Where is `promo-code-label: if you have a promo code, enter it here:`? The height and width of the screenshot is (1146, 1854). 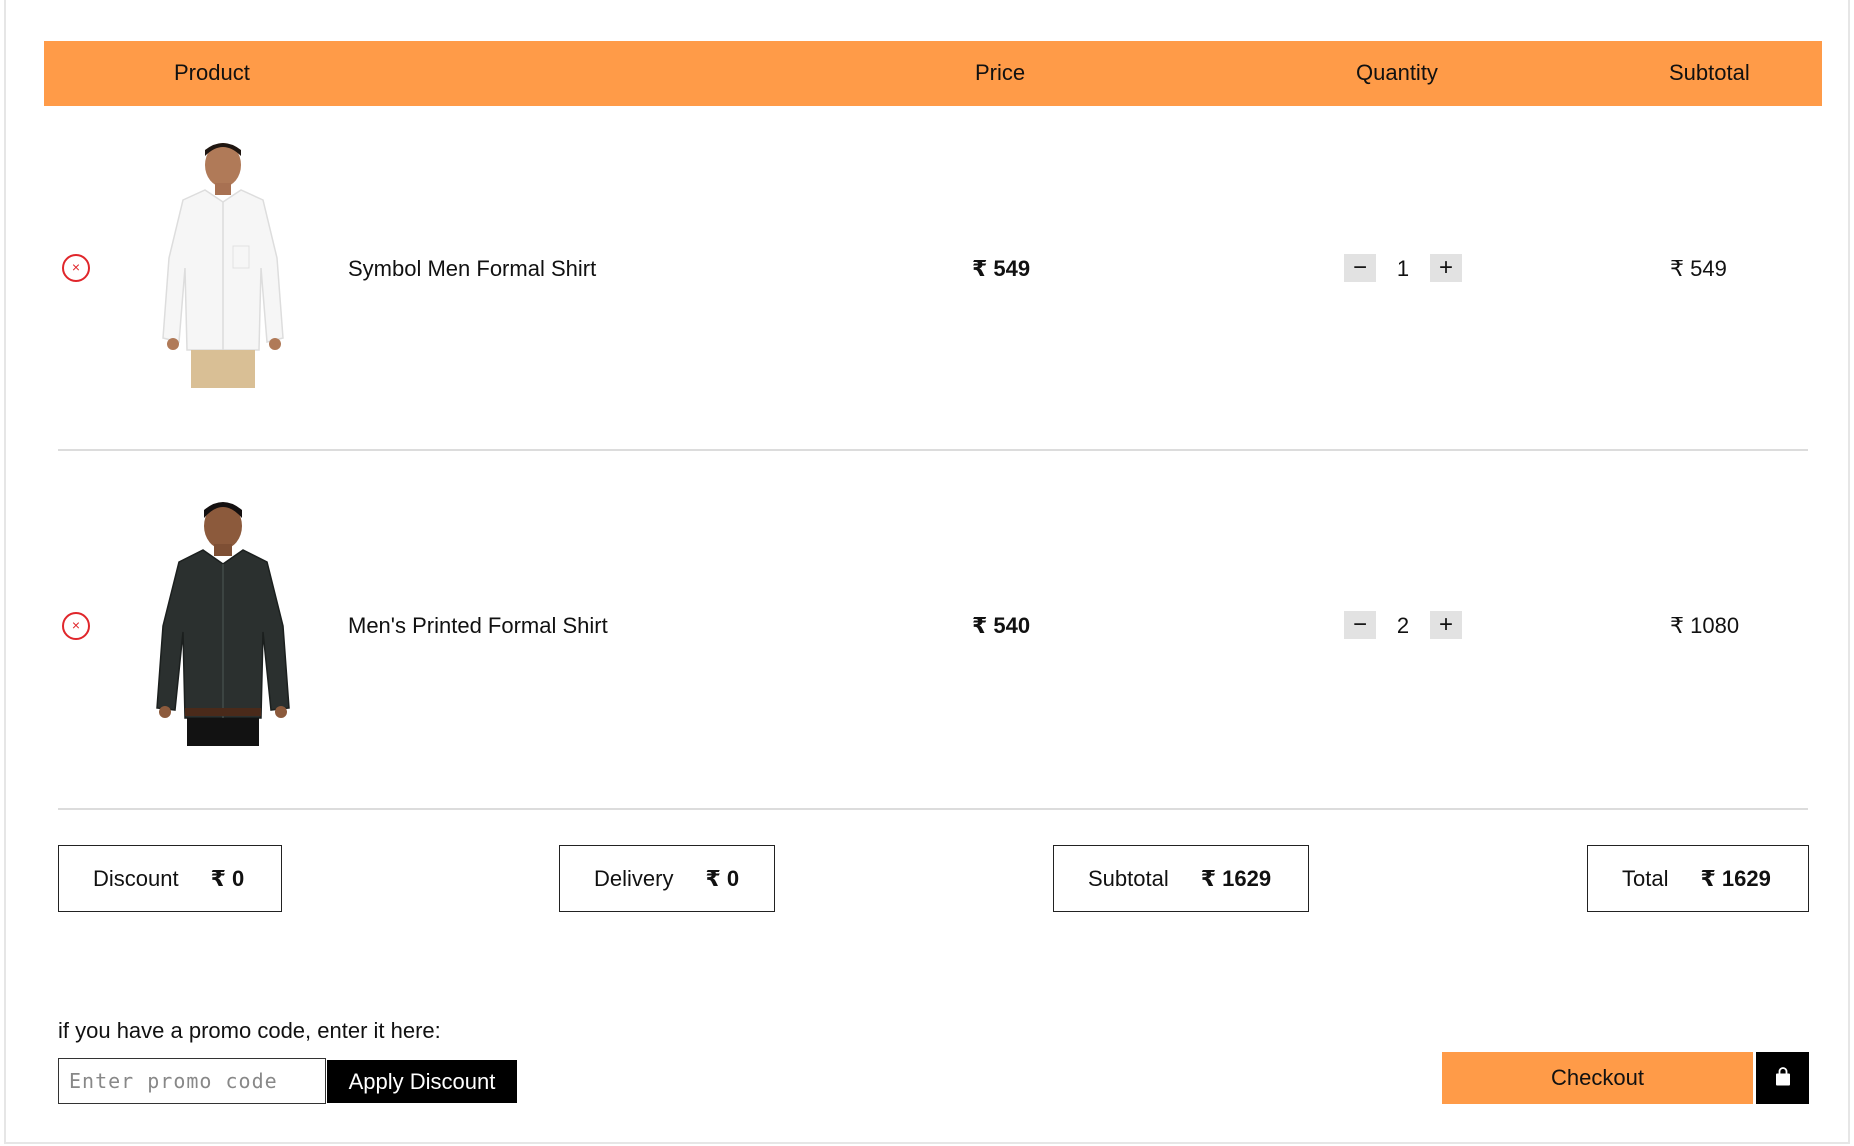 promo-code-label: if you have a promo code, enter it here: is located at coordinates (249, 1030).